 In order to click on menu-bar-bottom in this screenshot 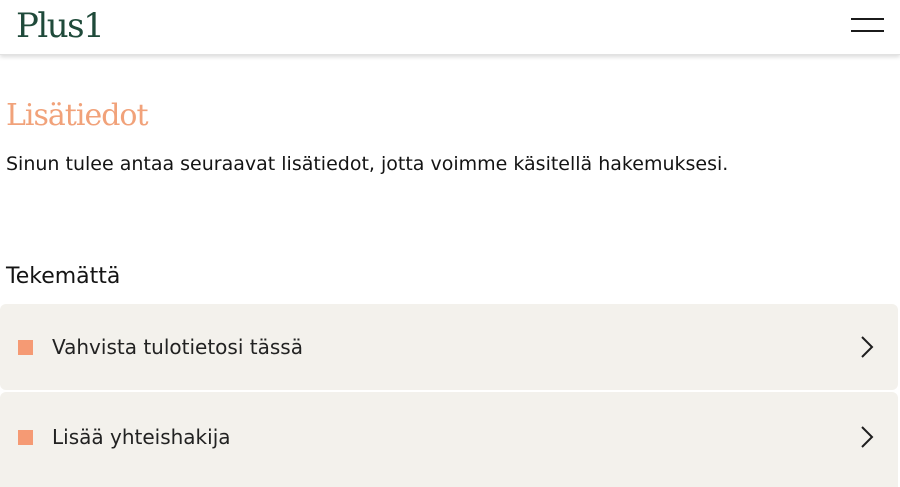, I will do `click(867, 31)`.